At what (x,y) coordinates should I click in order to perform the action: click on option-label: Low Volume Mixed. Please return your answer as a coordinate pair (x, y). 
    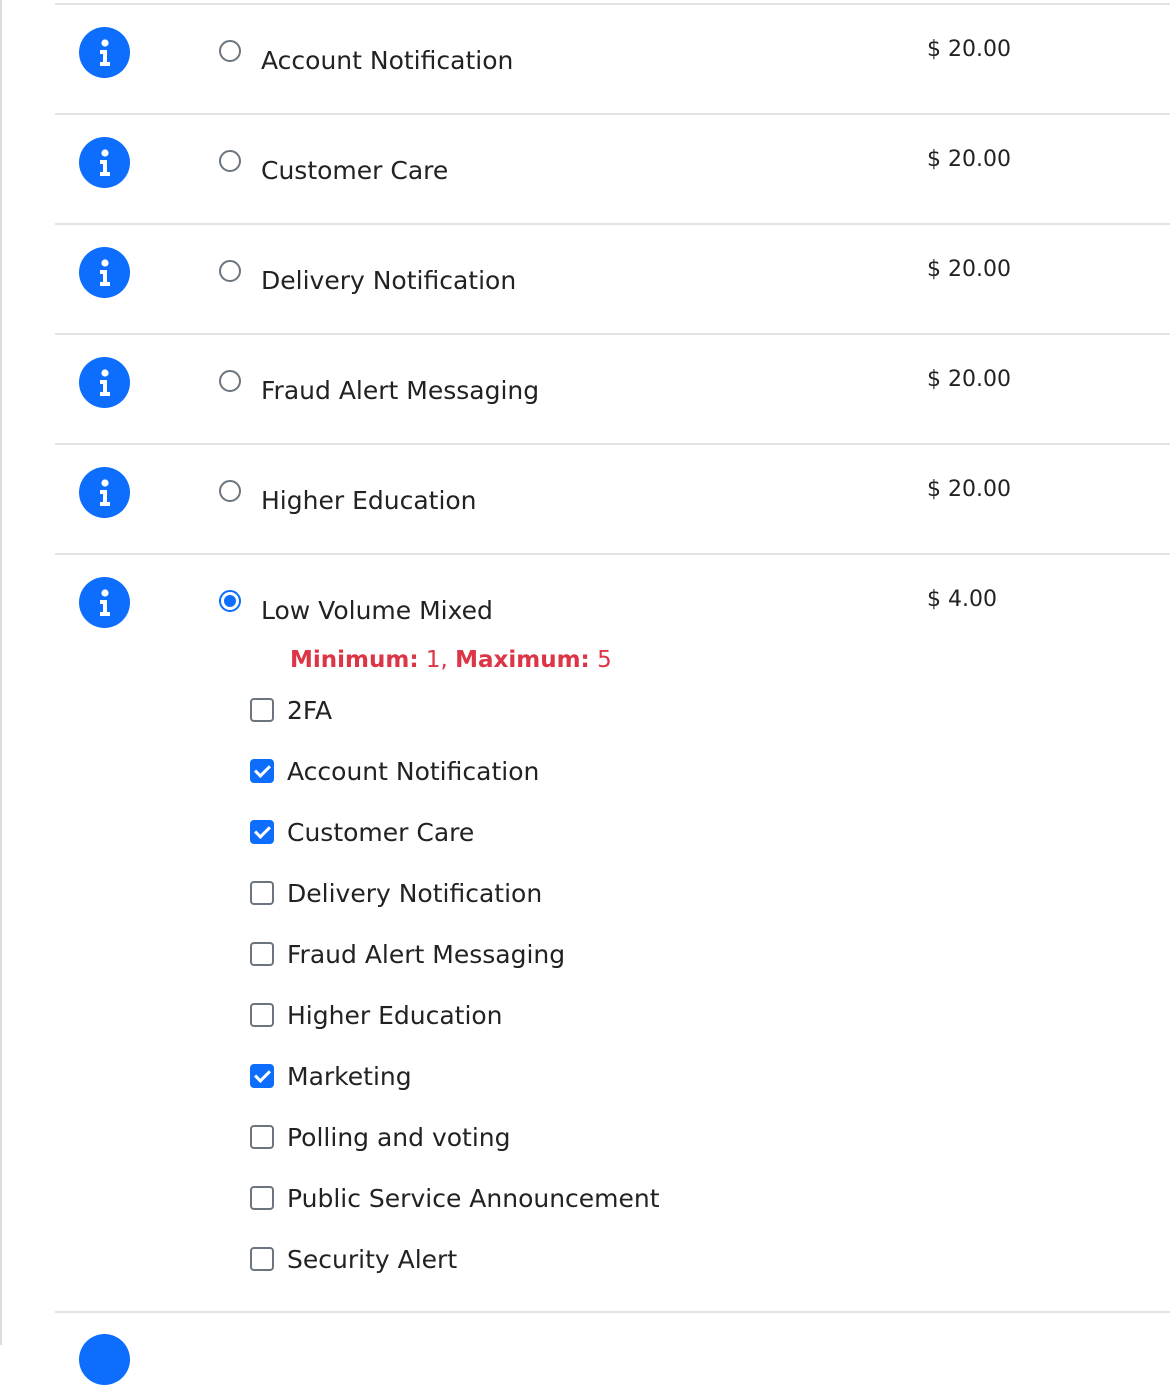
    Looking at the image, I should click on (377, 610).